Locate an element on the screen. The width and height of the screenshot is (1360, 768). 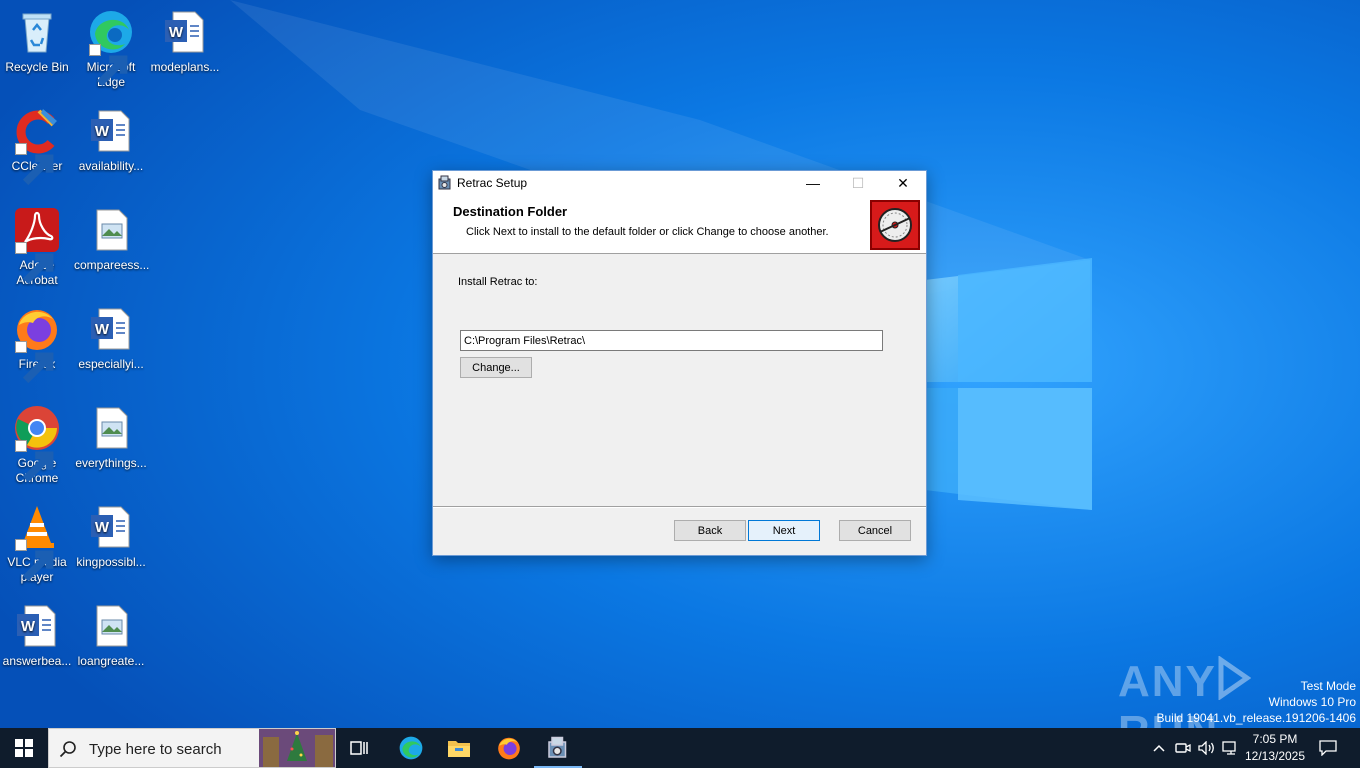
acrobat-icon is located at coordinates (37, 245).